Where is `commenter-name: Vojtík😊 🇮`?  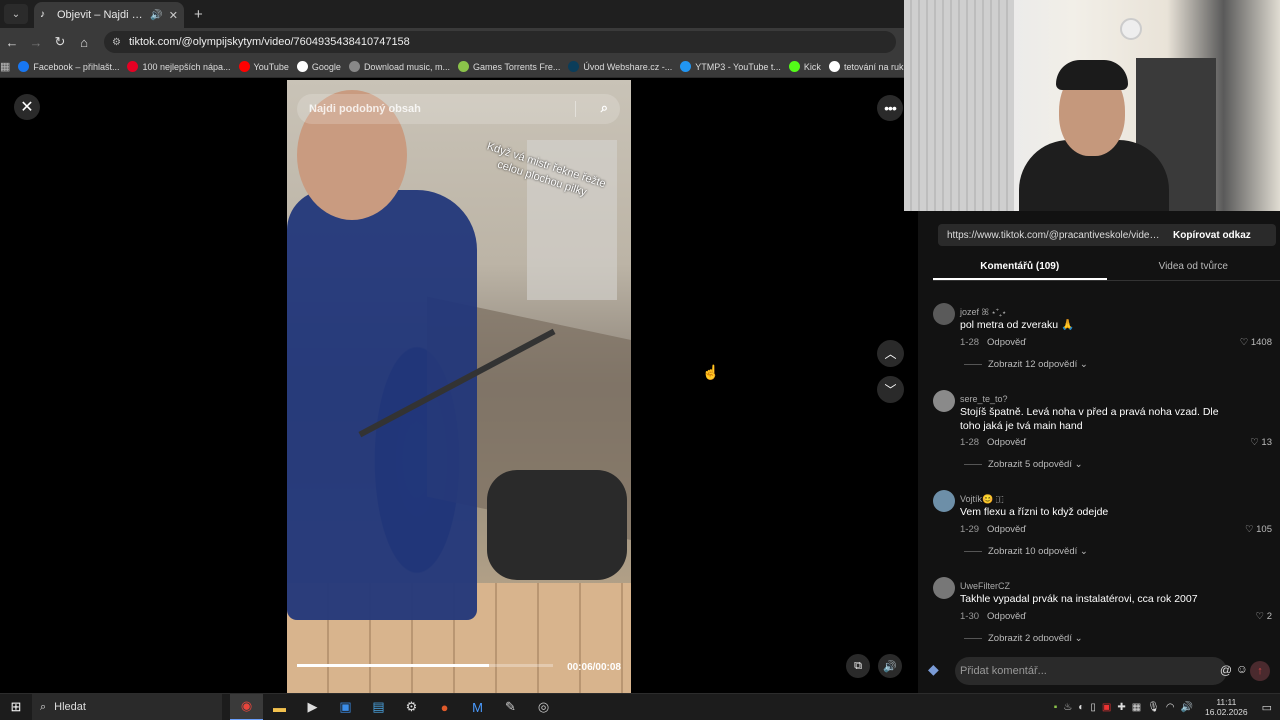 commenter-name: Vojtík😊 🇮 is located at coordinates (982, 499).